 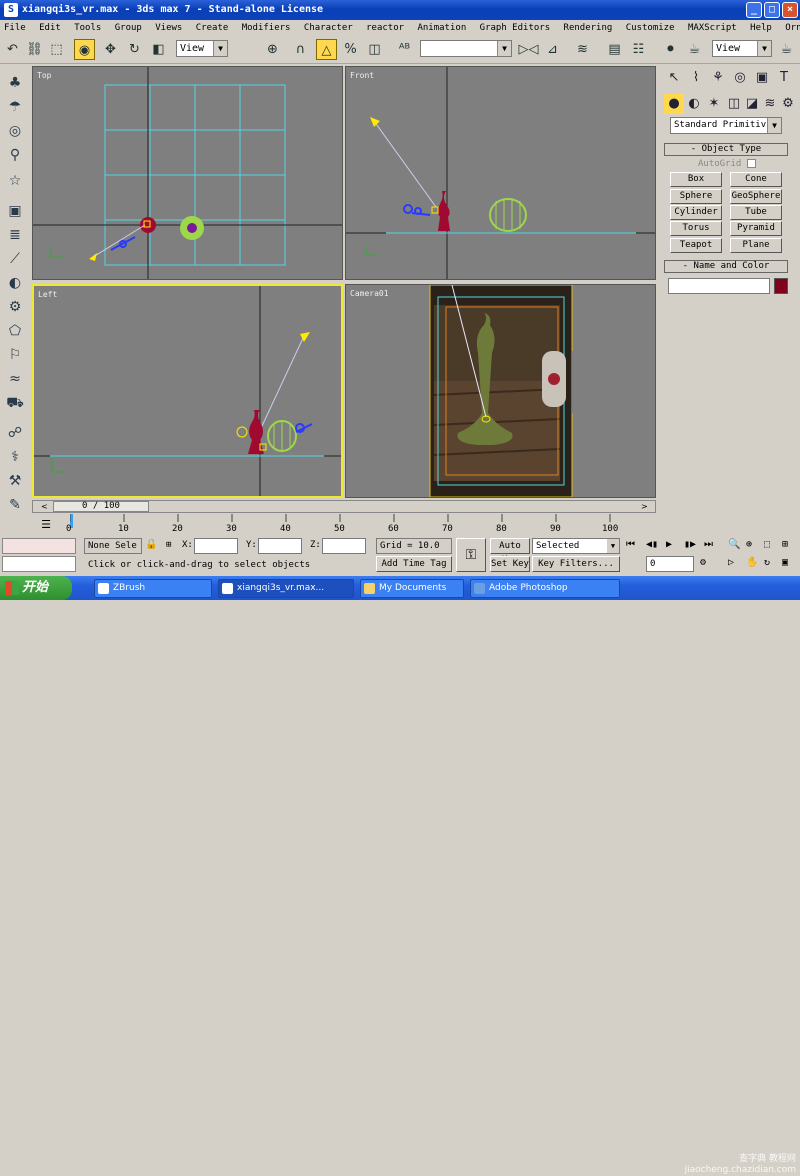 I want to click on name-color-rollout-header: - Name and Color, so click(x=726, y=266).